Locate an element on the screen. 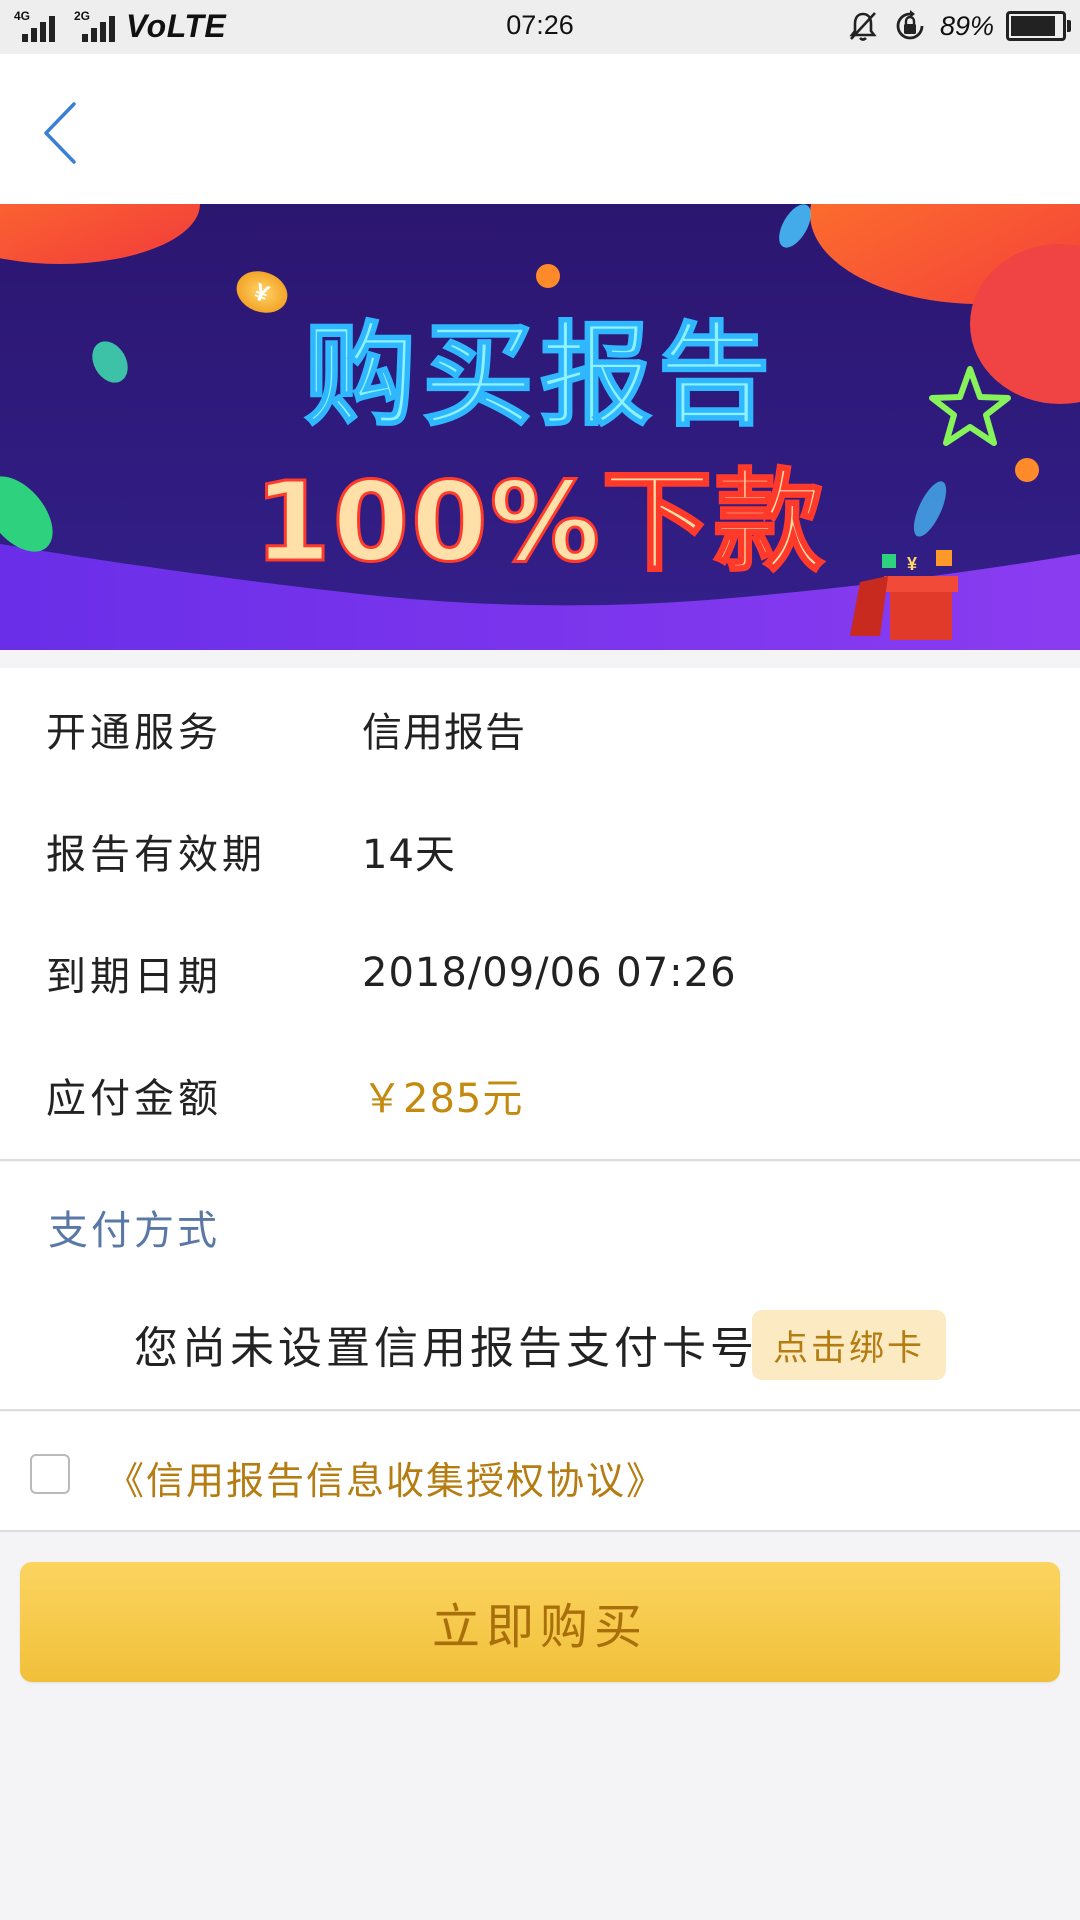  validity-label: 报告有效期 is located at coordinates (156, 855).